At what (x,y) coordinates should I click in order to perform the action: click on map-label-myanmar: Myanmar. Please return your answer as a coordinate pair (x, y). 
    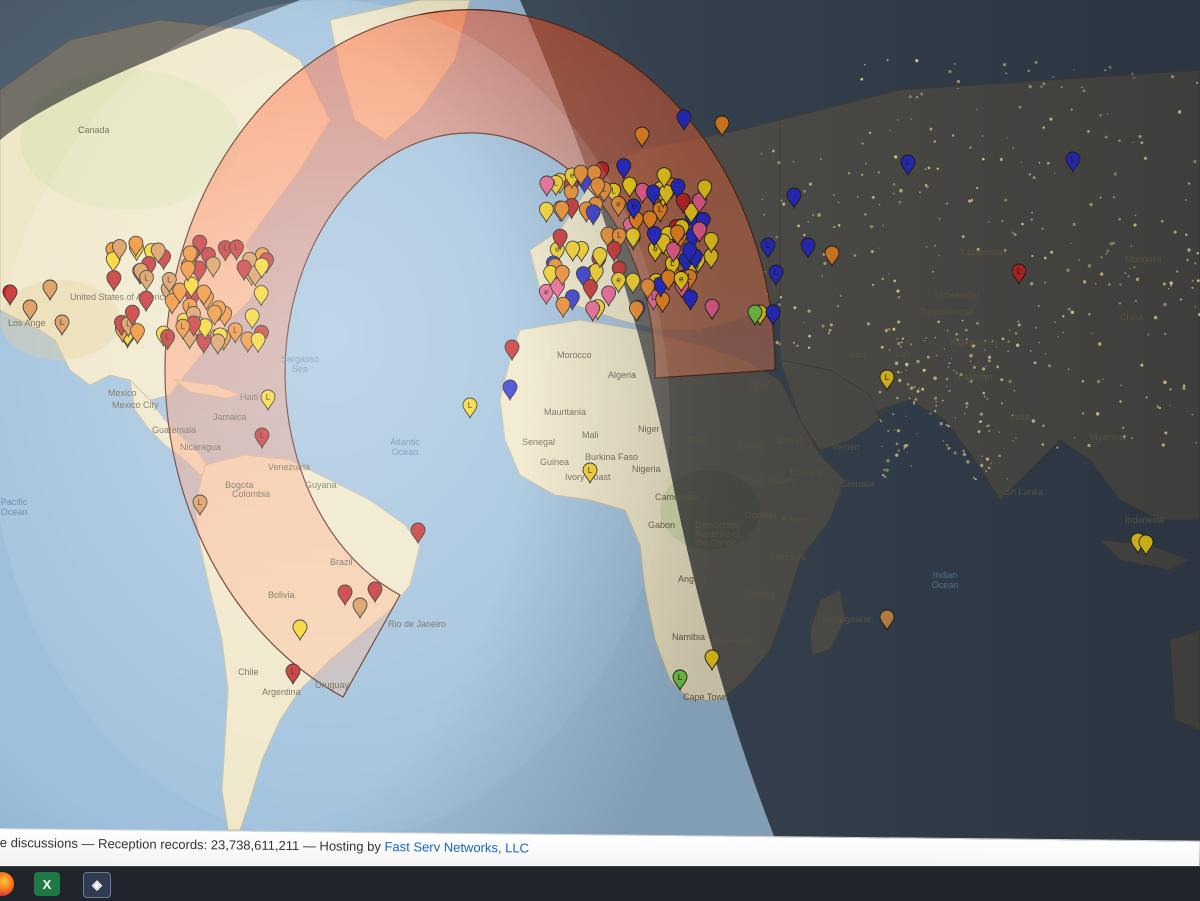
    Looking at the image, I should click on (1109, 437).